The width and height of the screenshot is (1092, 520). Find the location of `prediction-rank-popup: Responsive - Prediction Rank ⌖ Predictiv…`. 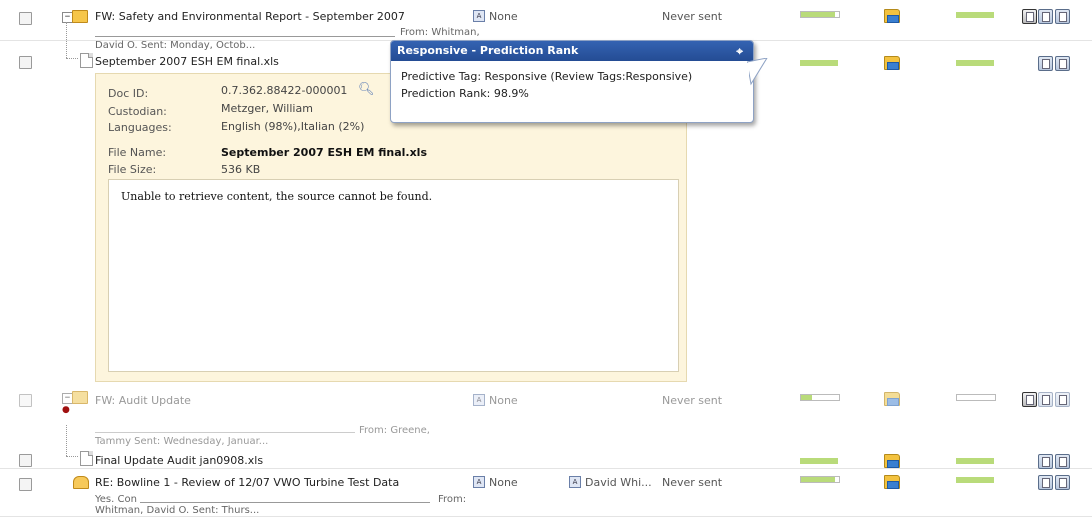

prediction-rank-popup: Responsive - Prediction Rank ⌖ Predictiv… is located at coordinates (572, 81).